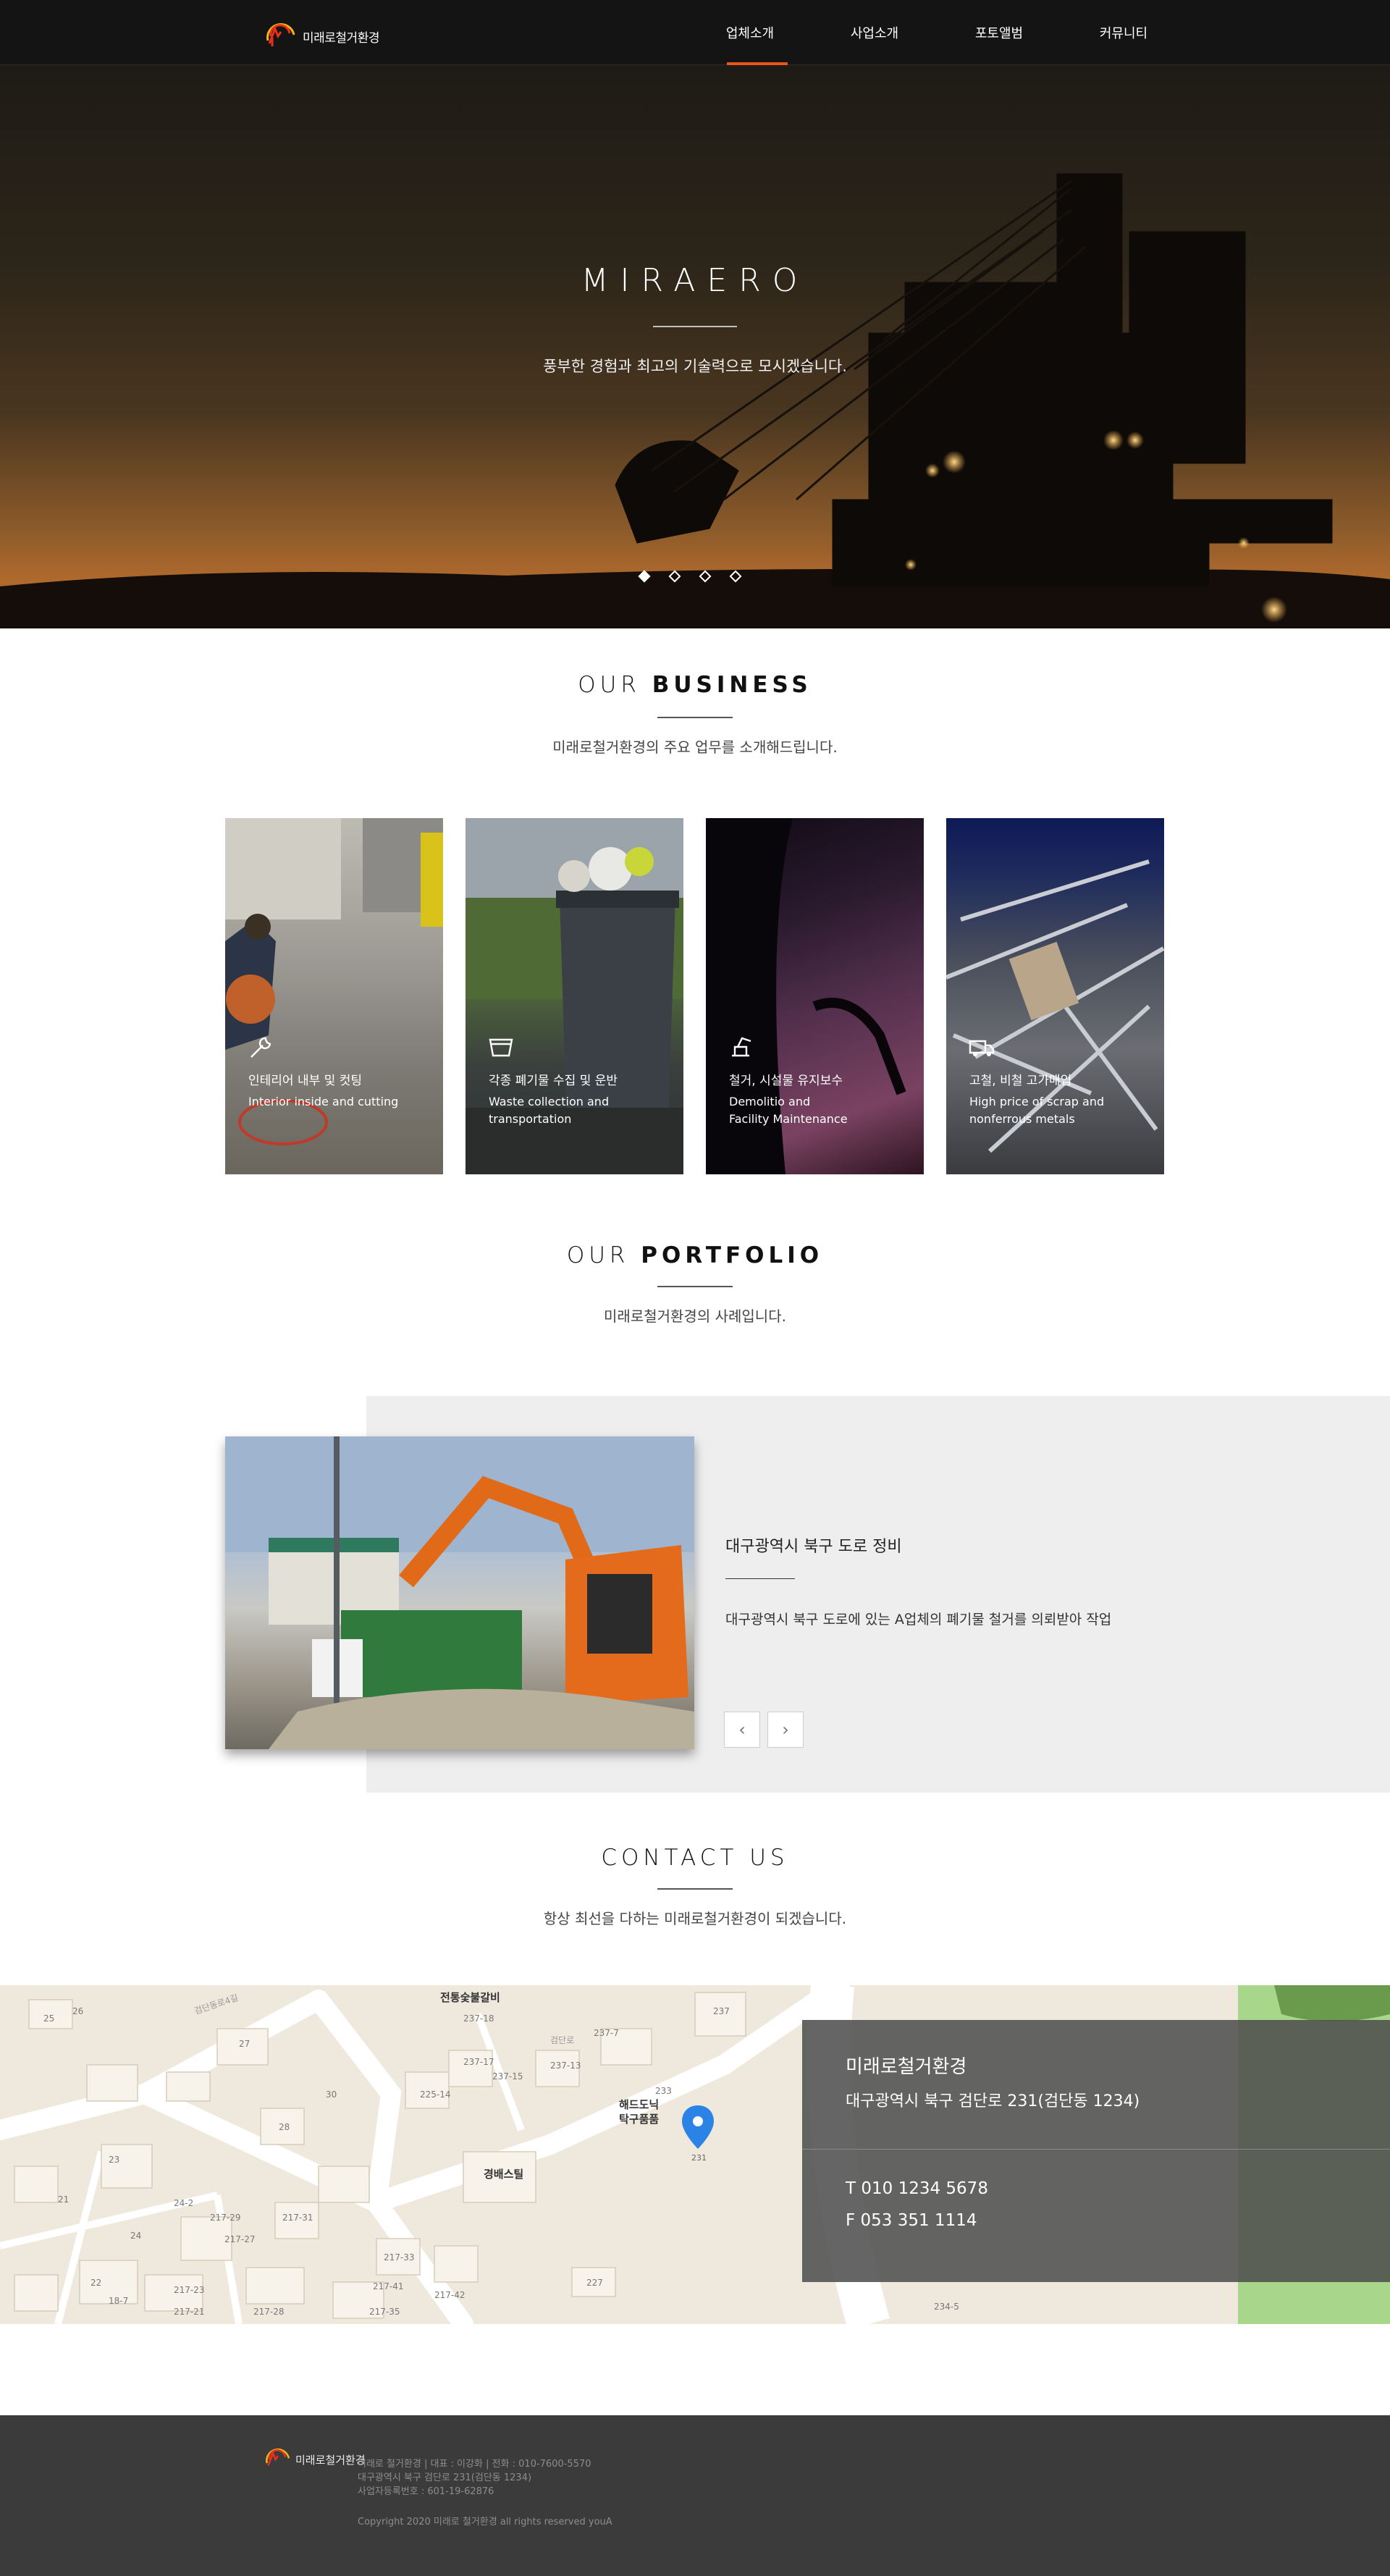 The width and height of the screenshot is (1390, 2576). Describe the element at coordinates (460, 1592) in the screenshot. I see `portfolio-photo-excavator` at that location.